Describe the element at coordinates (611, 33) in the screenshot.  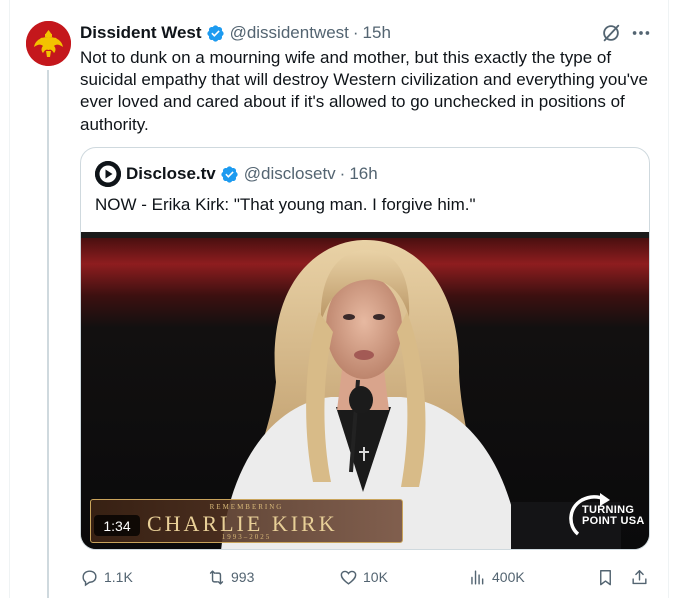
I see `grok-icon` at that location.